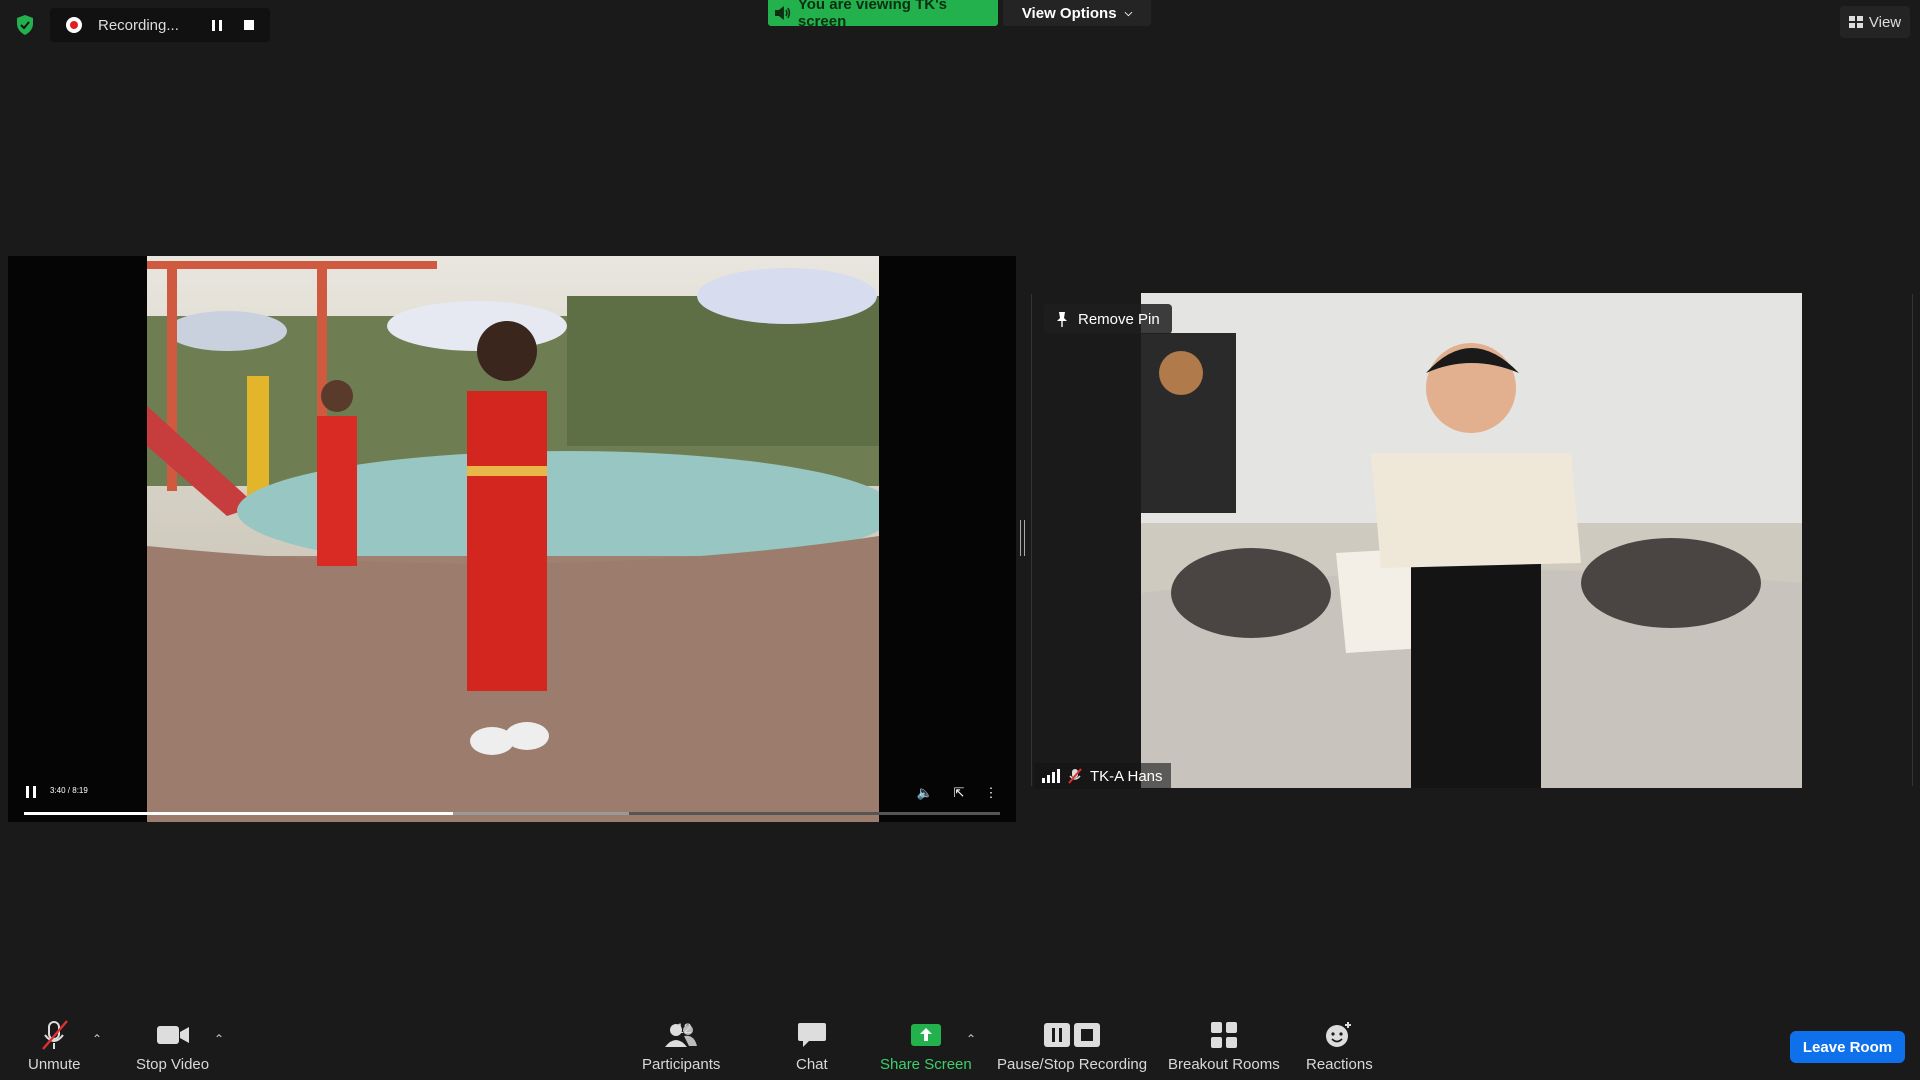 This screenshot has height=1080, width=1920. I want to click on pause-stop-recording-button: Pause/Stop Recording, so click(1072, 1045).